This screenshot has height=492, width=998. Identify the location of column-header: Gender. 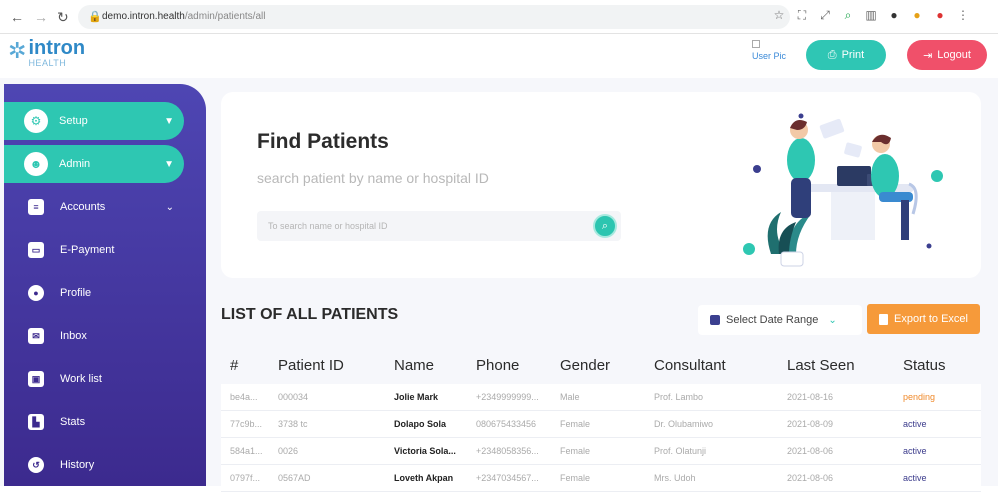
(598, 365).